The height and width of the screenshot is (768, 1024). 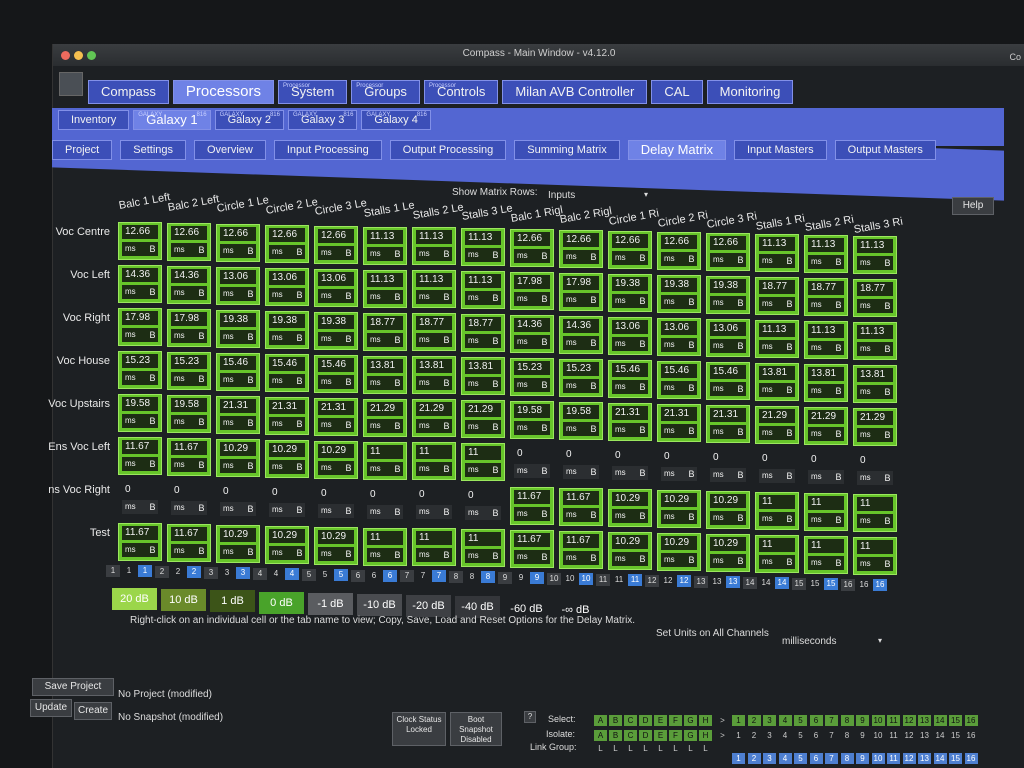 What do you see at coordinates (385, 417) in the screenshot?
I see `delay-cell: 21.29 ms B` at bounding box center [385, 417].